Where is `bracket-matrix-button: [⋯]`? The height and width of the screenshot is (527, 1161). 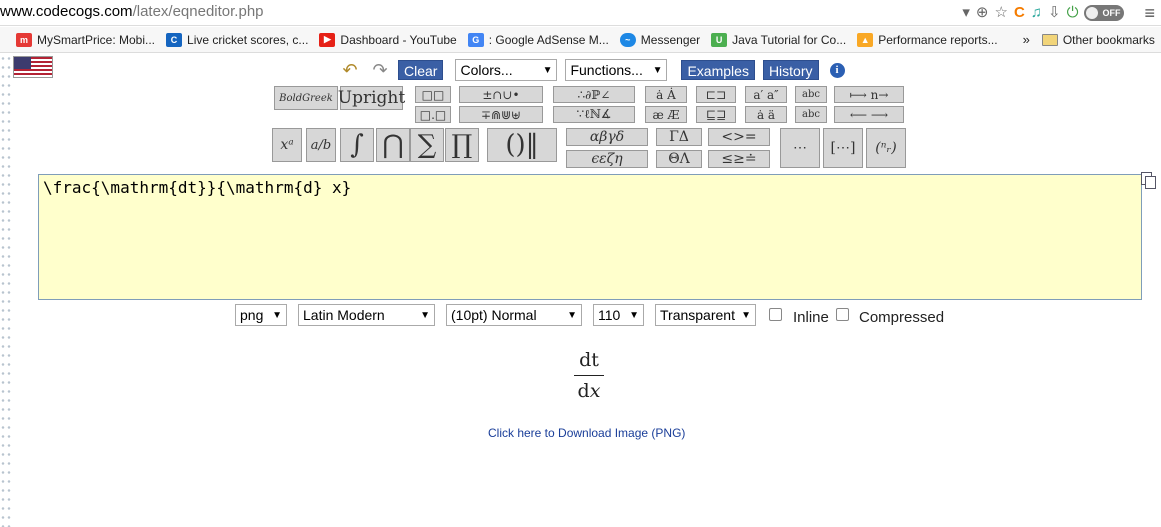 bracket-matrix-button: [⋯] is located at coordinates (843, 148).